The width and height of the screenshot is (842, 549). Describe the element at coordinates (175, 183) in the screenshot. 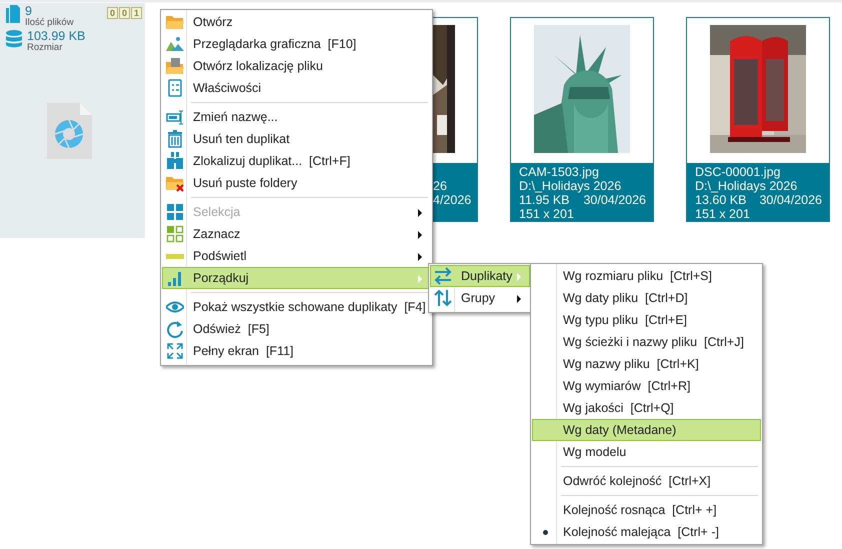

I see `folder-x-icon` at that location.